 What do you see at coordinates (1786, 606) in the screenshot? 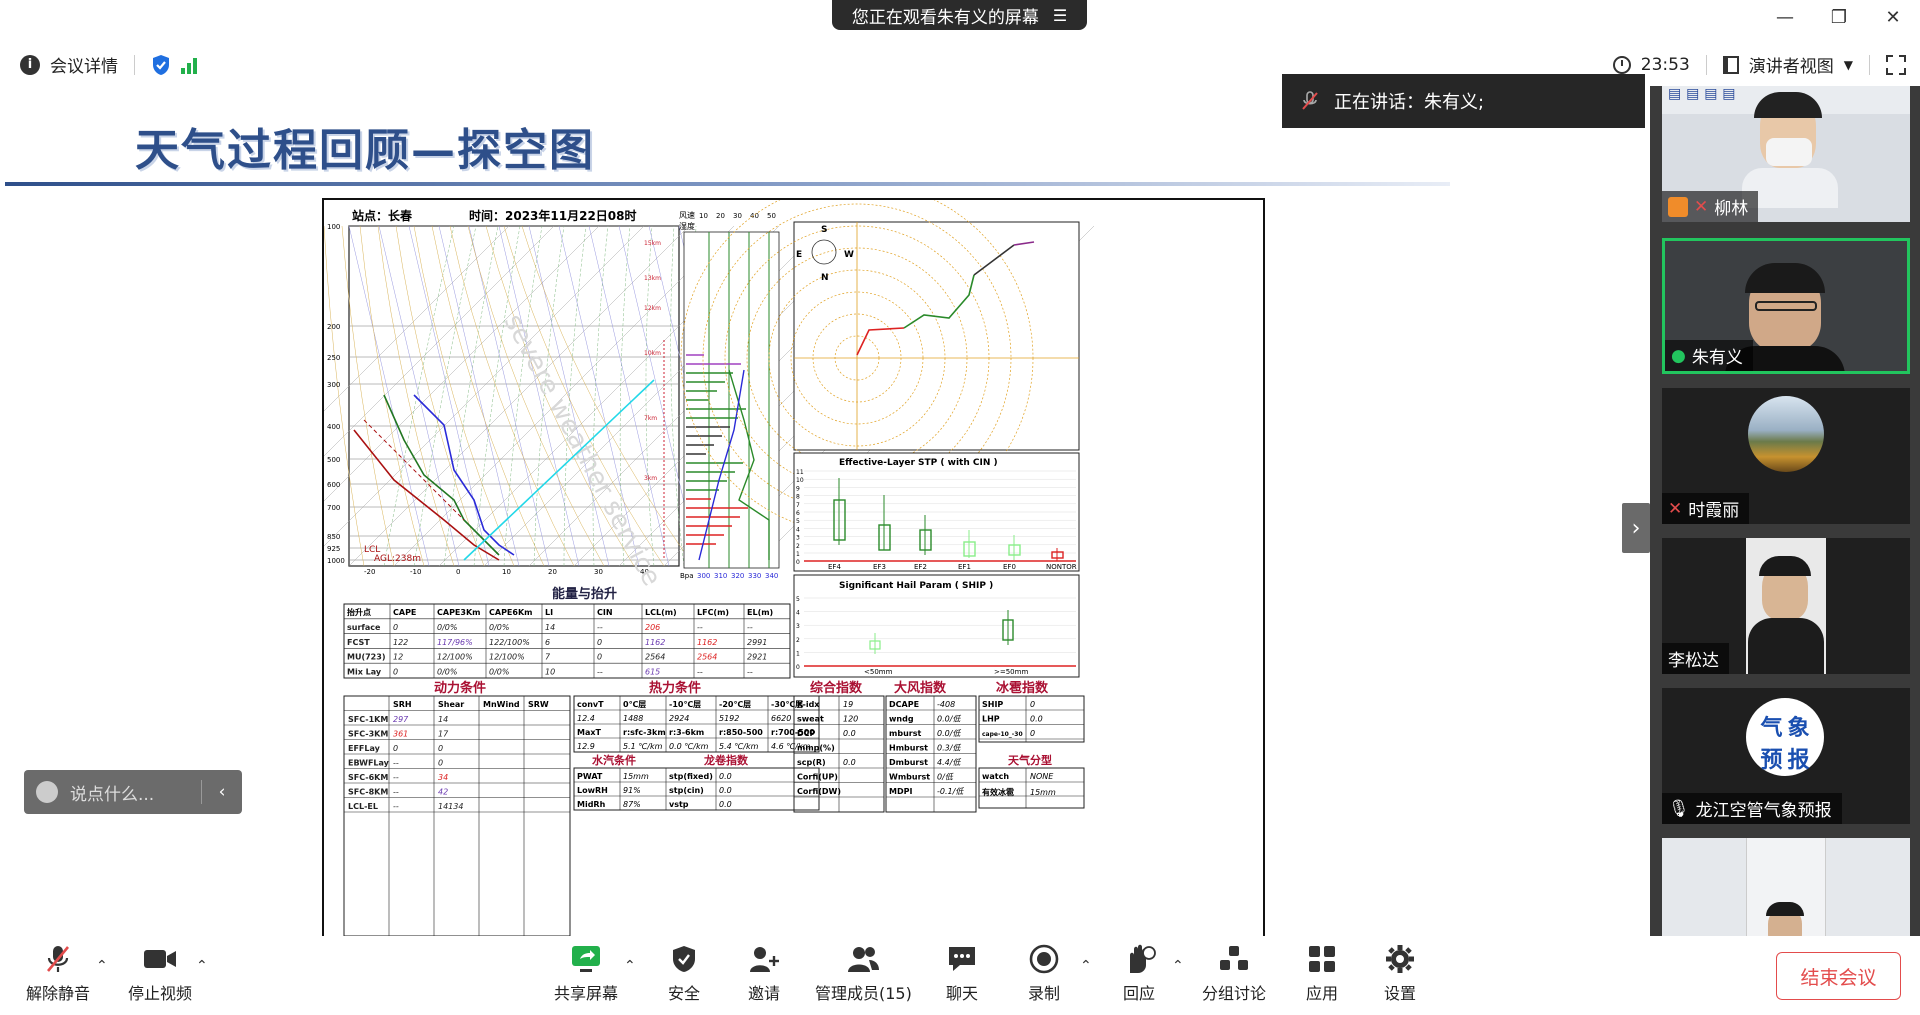
I see `video-tile-4: 李松达` at bounding box center [1786, 606].